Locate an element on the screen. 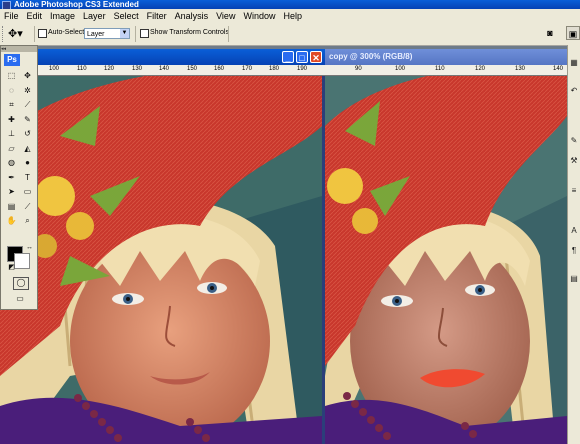 The image size is (580, 444). eyedropper-tool-icon: ⟋ is located at coordinates (27, 207).